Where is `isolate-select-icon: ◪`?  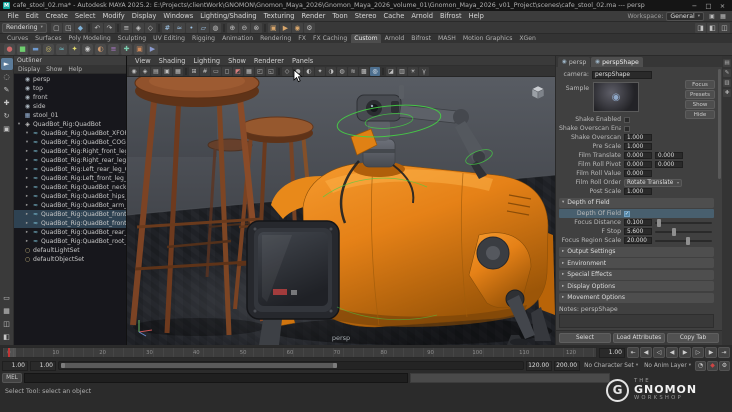 isolate-select-icon: ◪ is located at coordinates (391, 71).